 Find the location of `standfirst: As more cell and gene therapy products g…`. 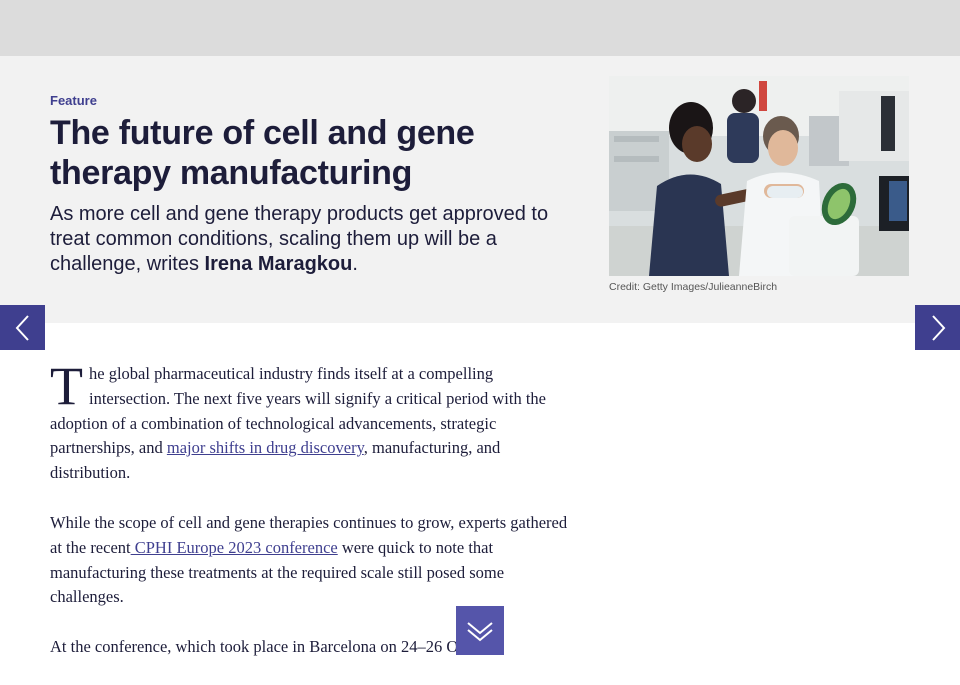

standfirst: As more cell and gene therapy products g… is located at coordinates (315, 239).